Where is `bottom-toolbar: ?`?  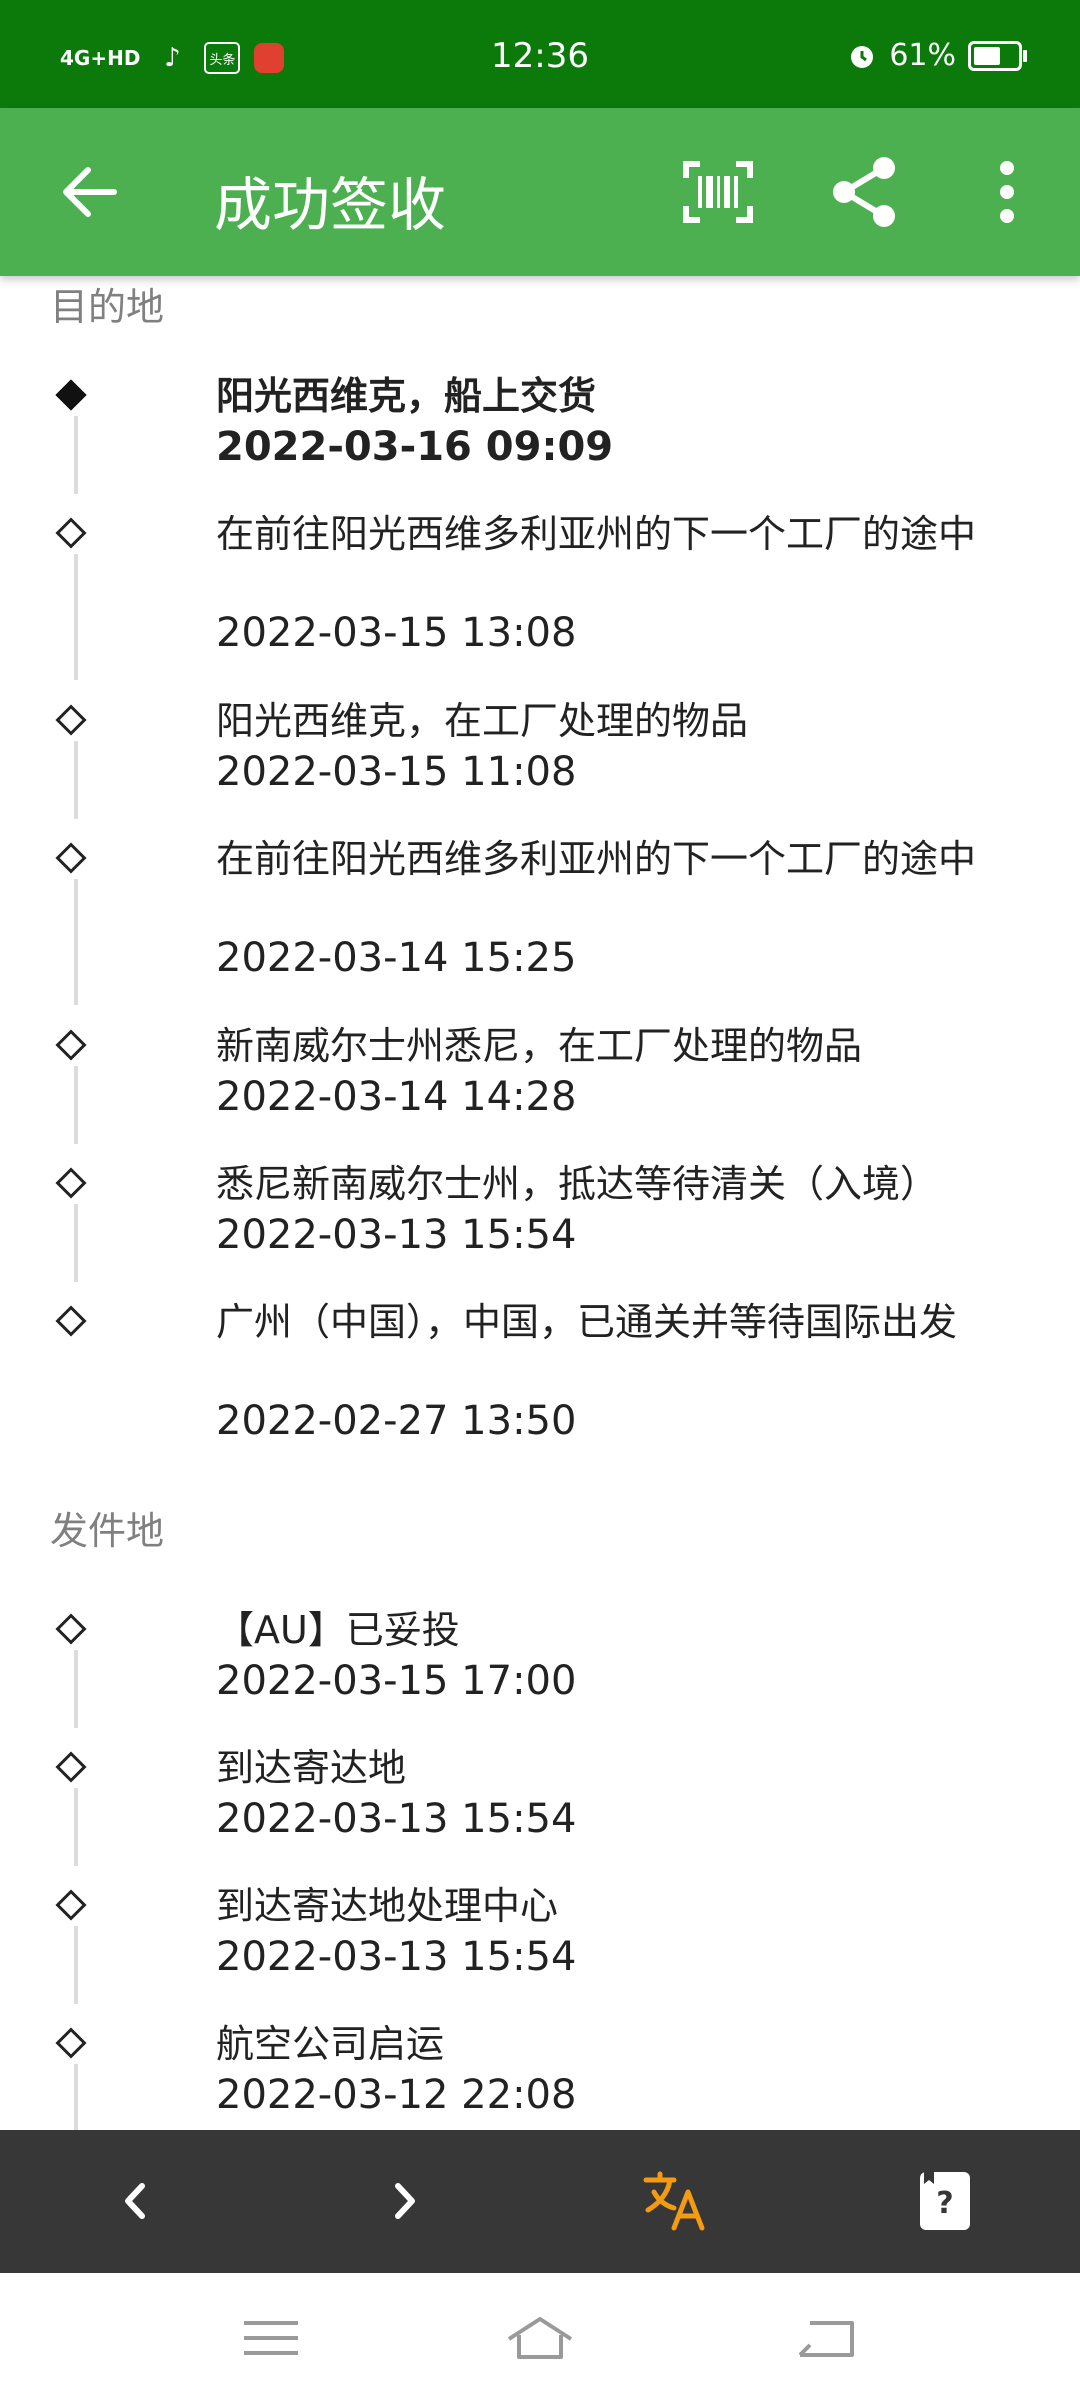
bottom-toolbar: ? is located at coordinates (540, 2201).